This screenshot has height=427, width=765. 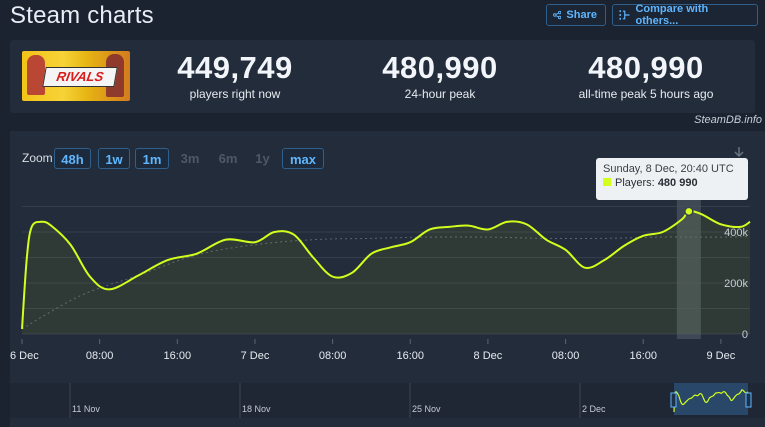 What do you see at coordinates (152, 158) in the screenshot?
I see `zoom-1m-button: 1m` at bounding box center [152, 158].